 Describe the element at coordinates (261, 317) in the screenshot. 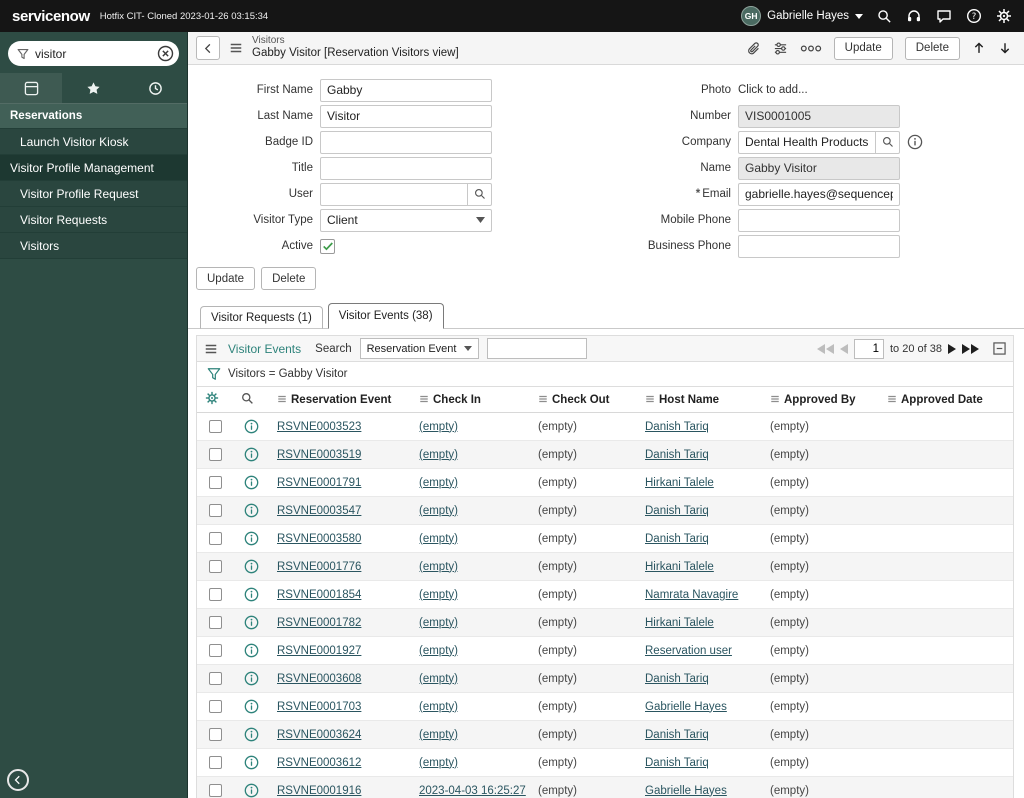

I see `tab-visitor-requests: Visitor Requests (1)` at that location.